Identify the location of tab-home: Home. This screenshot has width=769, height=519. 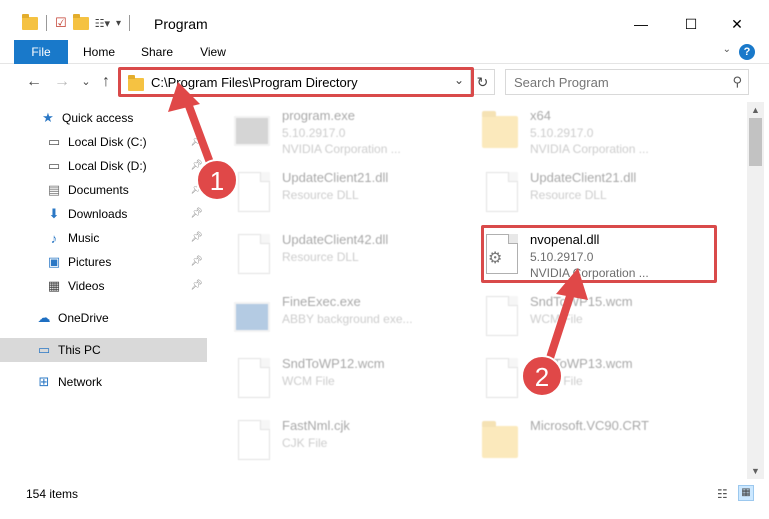
(99, 52).